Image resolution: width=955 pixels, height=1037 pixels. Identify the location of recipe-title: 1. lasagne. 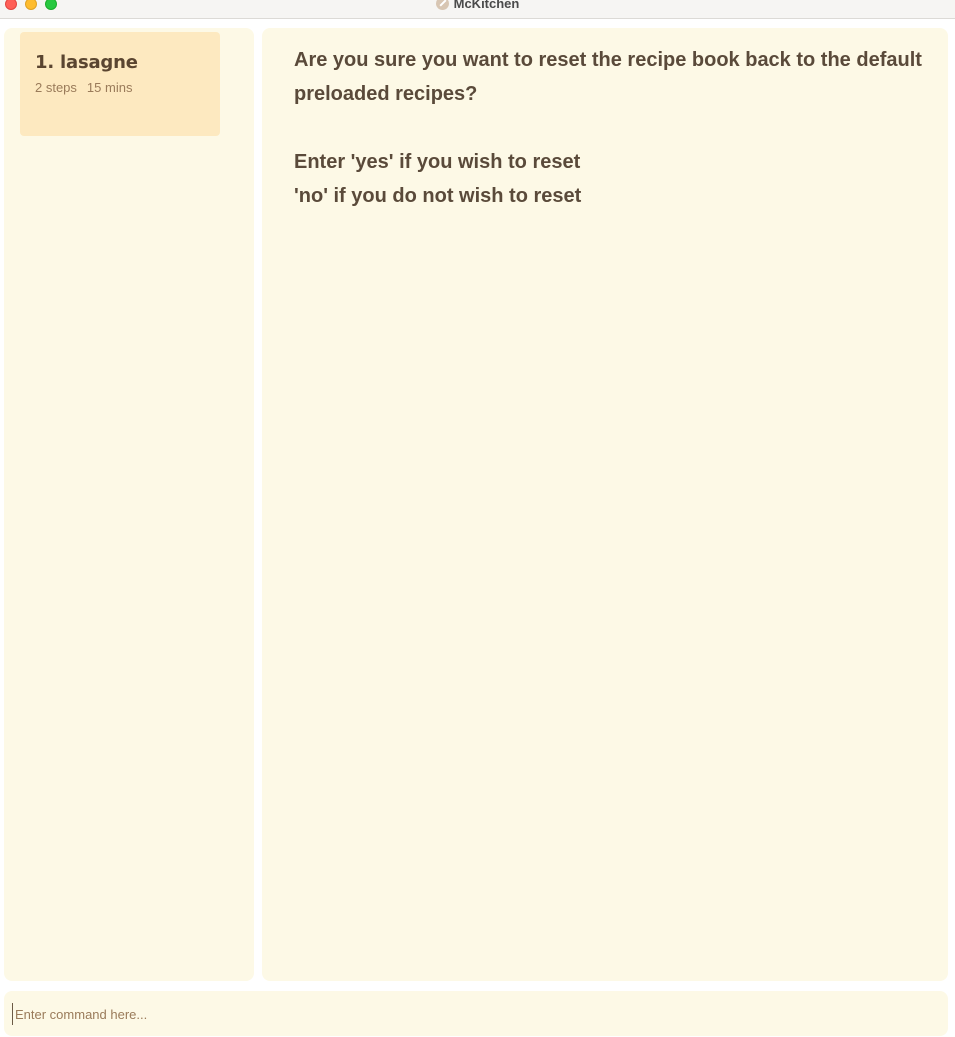
(86, 62).